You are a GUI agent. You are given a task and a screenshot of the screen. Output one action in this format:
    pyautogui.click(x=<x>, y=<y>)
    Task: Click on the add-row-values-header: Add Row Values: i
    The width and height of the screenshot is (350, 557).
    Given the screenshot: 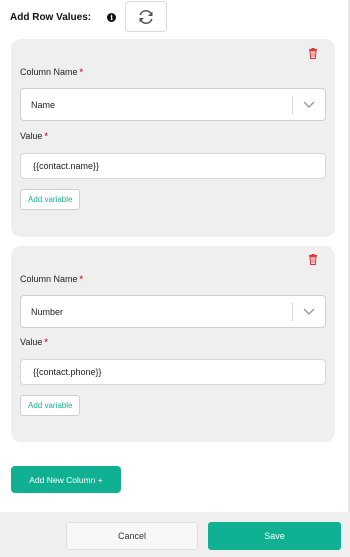 What is the action you would take?
    pyautogui.click(x=175, y=17)
    